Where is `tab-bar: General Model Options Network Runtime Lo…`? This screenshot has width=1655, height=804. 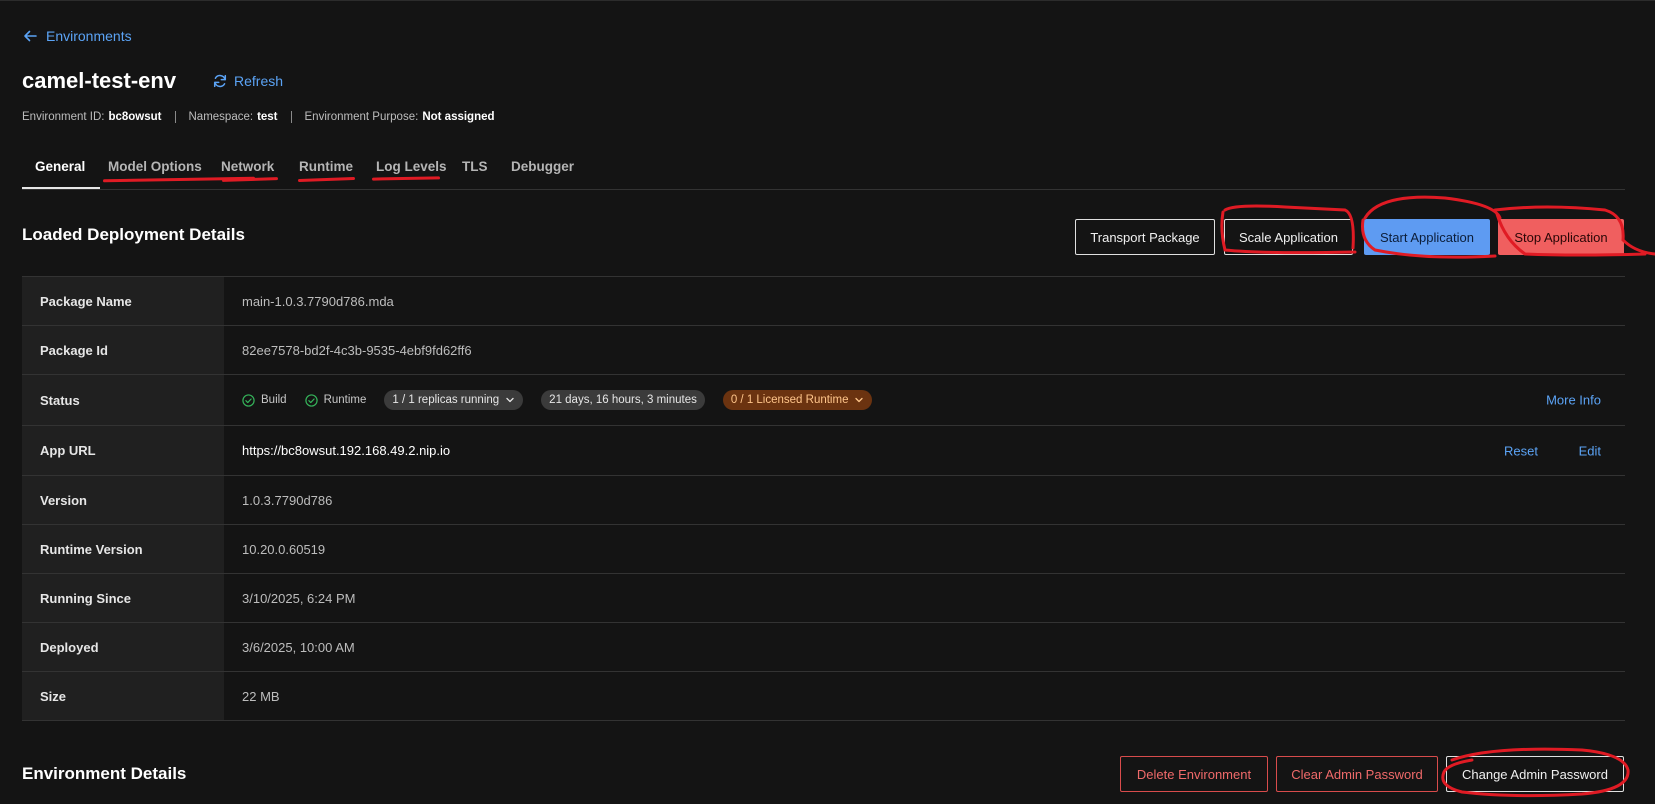 tab-bar: General Model Options Network Runtime Lo… is located at coordinates (823, 168).